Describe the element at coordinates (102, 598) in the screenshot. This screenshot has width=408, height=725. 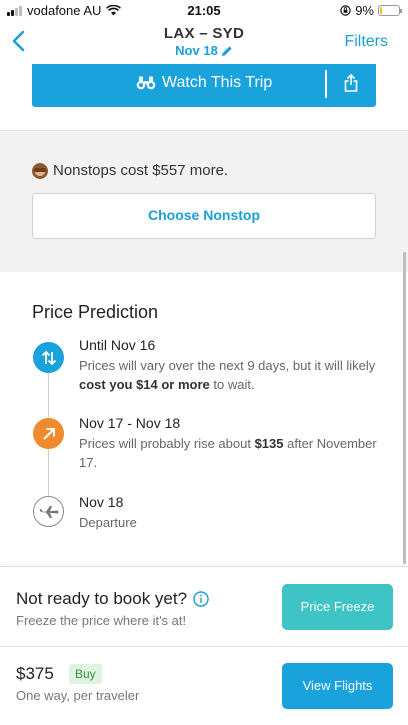
I see `freeze-question-text: Not ready to book yet?` at that location.